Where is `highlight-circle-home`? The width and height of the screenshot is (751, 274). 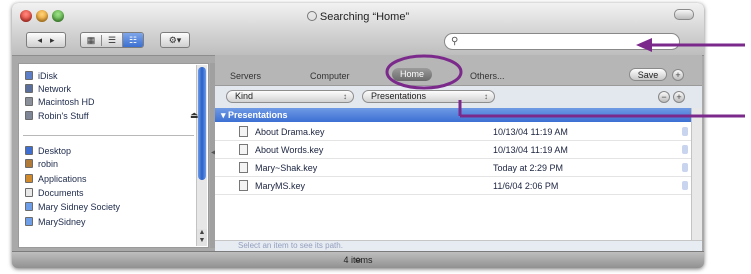
highlight-circle-home is located at coordinates (424, 72).